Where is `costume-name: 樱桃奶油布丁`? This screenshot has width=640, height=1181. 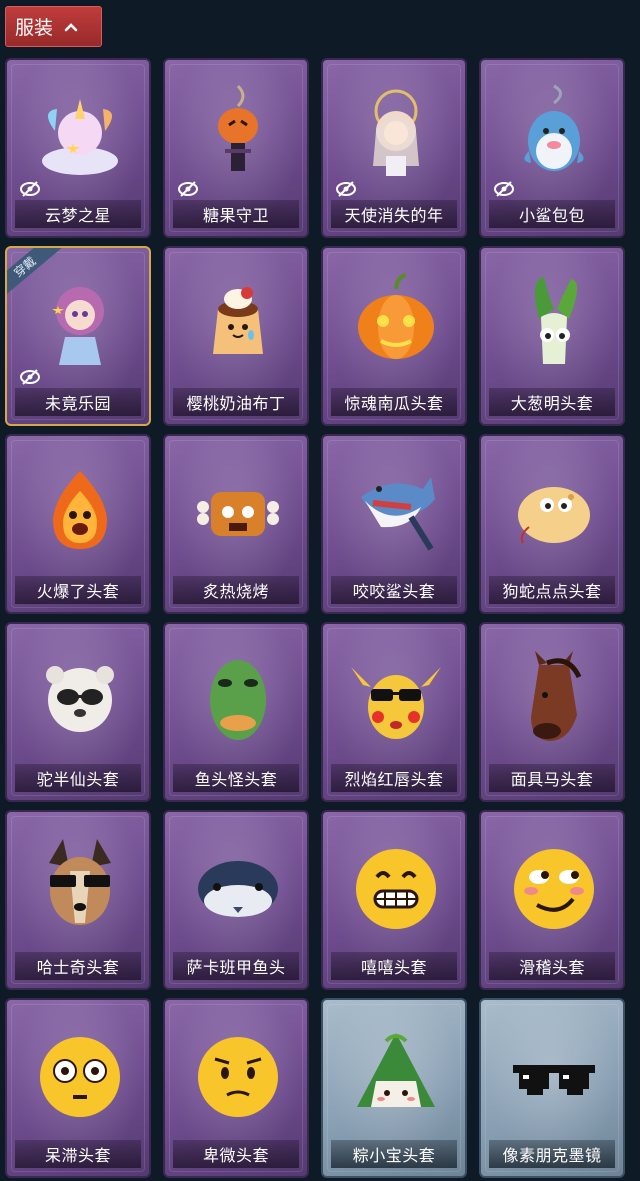 costume-name: 樱桃奶油布丁 is located at coordinates (236, 402).